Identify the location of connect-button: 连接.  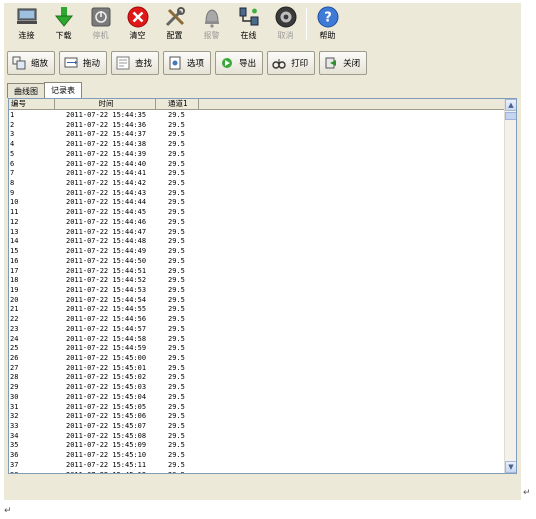
(26, 24).